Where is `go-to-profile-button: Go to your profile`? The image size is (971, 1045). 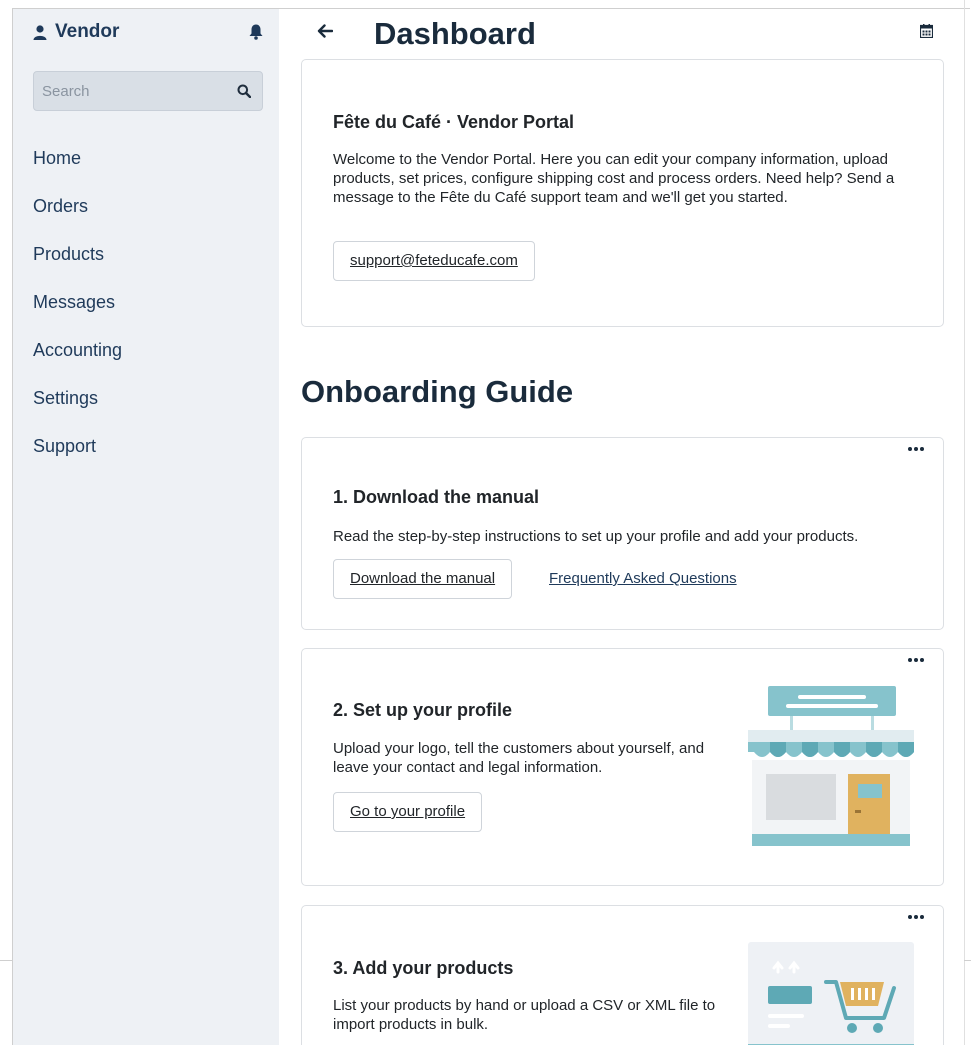
go-to-profile-button: Go to your profile is located at coordinates (408, 812).